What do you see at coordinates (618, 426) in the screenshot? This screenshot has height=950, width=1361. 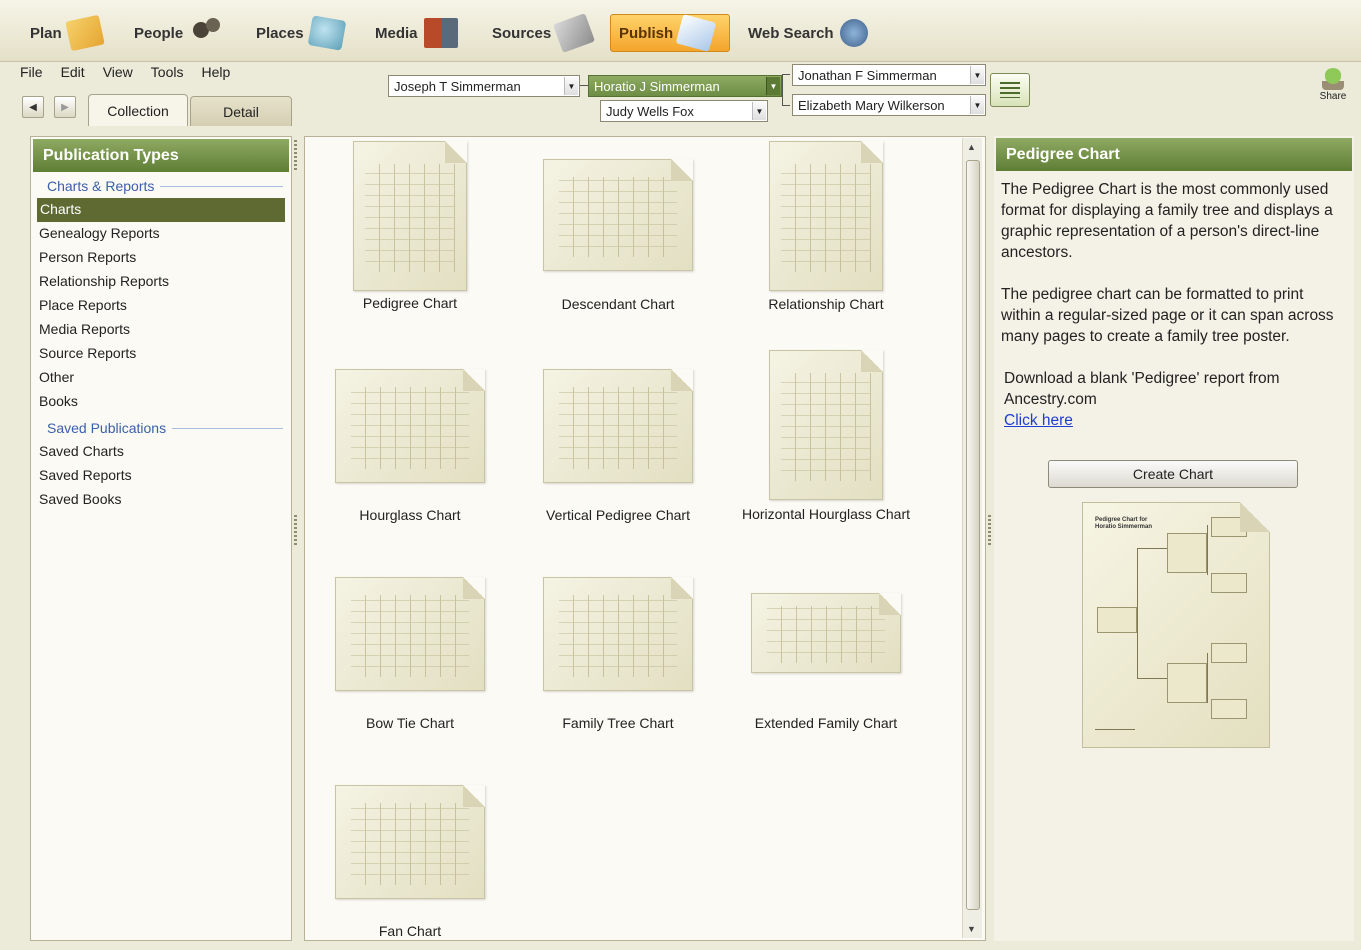 I see `vertical-pedigree-chart-thumbnail` at bounding box center [618, 426].